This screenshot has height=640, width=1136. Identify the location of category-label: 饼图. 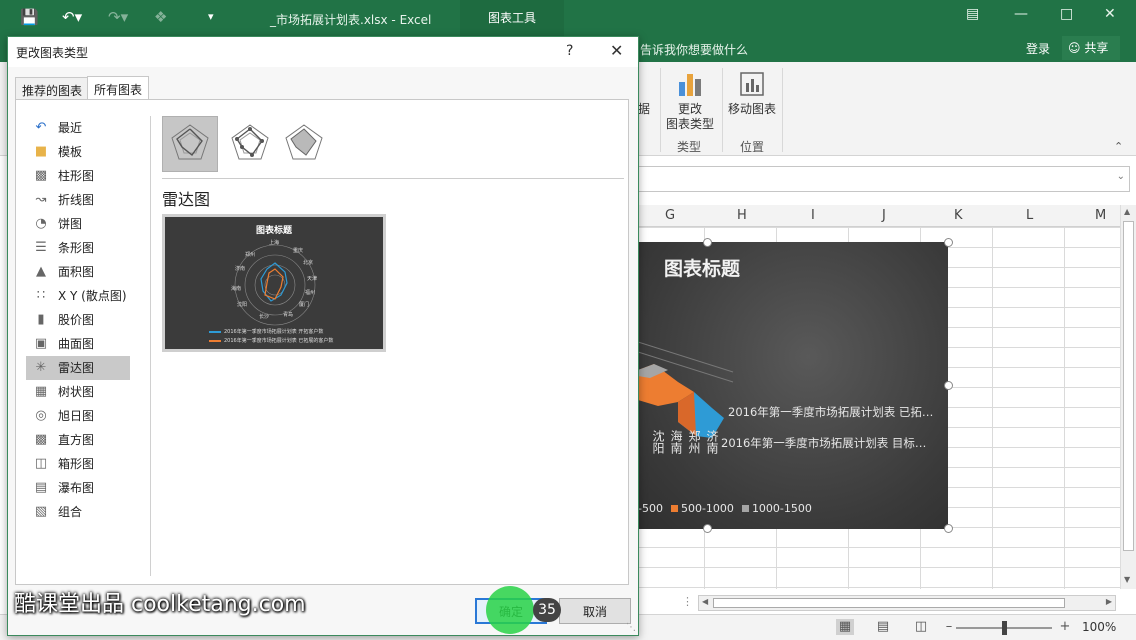
(70, 224).